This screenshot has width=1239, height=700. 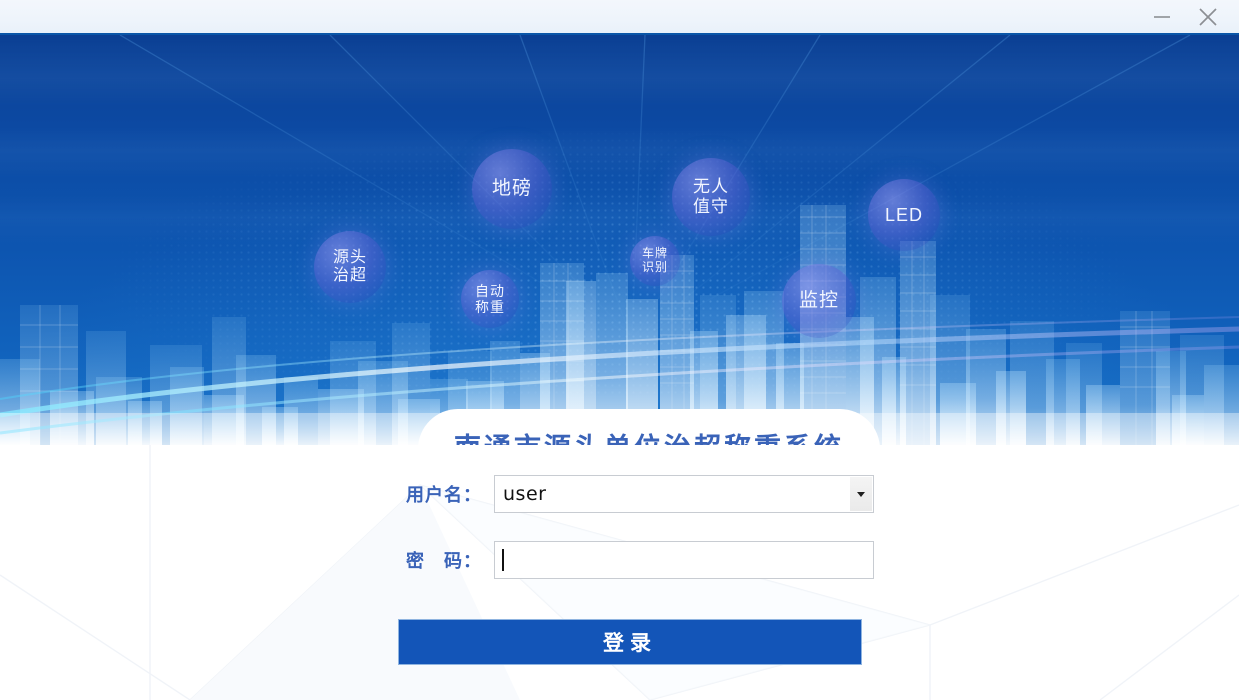 What do you see at coordinates (654, 253) in the screenshot?
I see `bubble-label: 车牌` at bounding box center [654, 253].